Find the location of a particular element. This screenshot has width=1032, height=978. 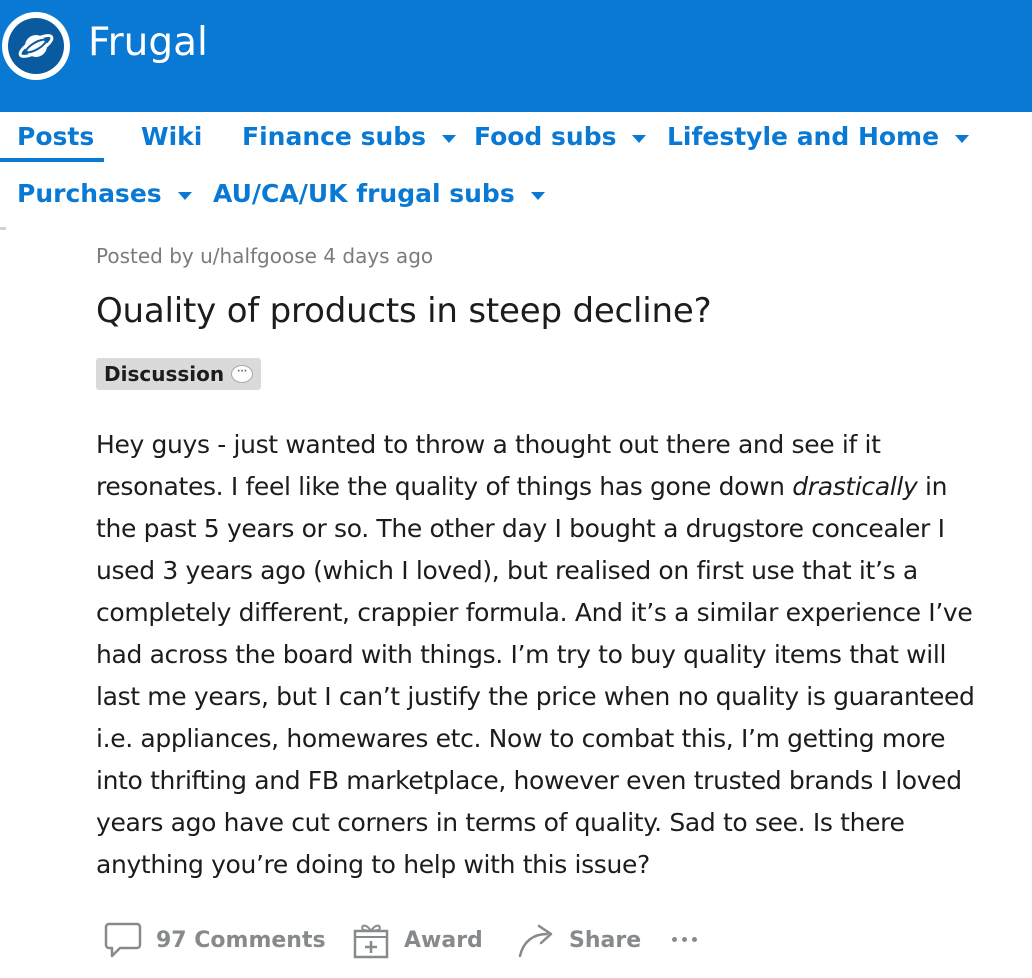

speech-bubble-icon: ··· is located at coordinates (242, 374).